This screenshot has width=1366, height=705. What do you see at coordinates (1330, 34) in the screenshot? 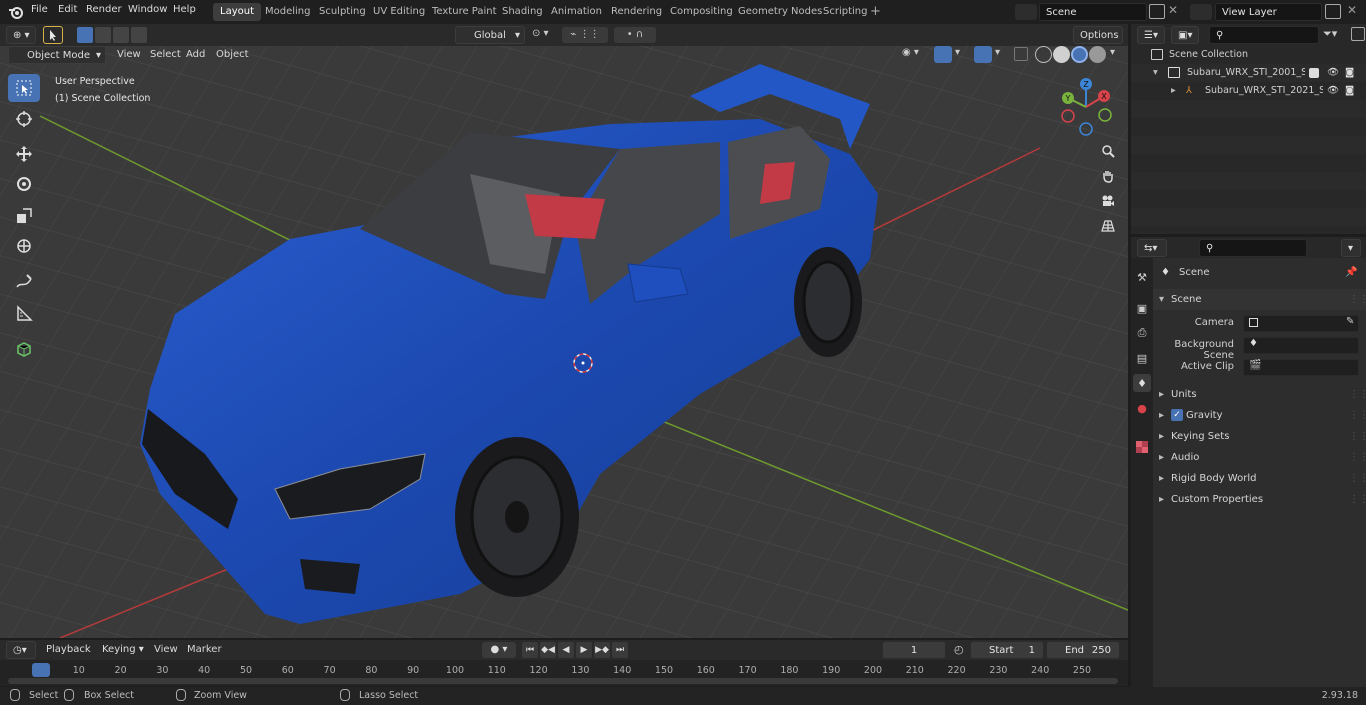
I see `outliner-filter-icon: ⏷▾` at bounding box center [1330, 34].